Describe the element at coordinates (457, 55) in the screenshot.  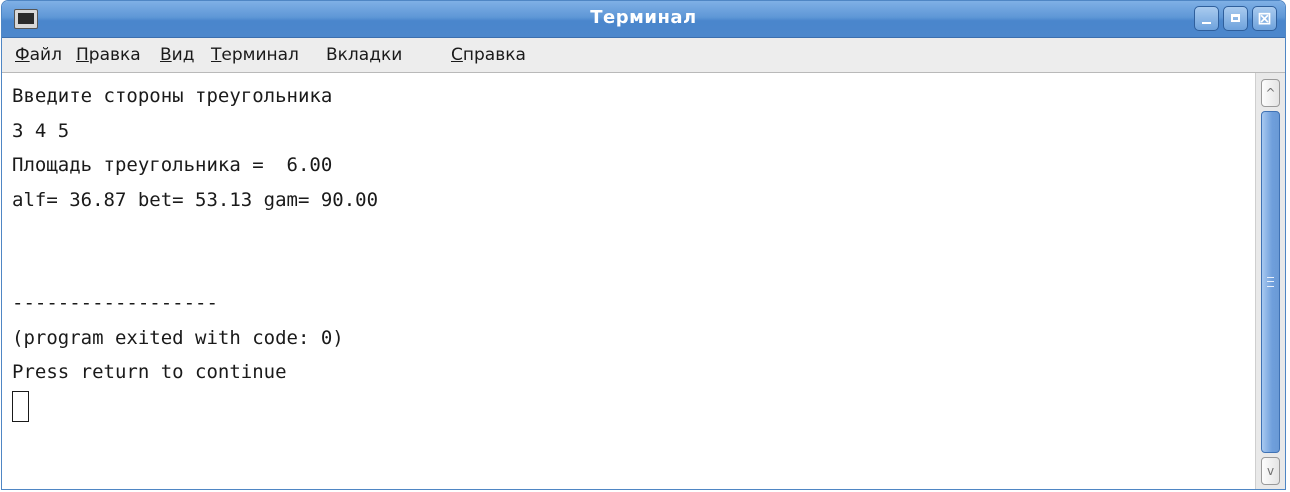
I see `menu-help-mnemonic: С` at that location.